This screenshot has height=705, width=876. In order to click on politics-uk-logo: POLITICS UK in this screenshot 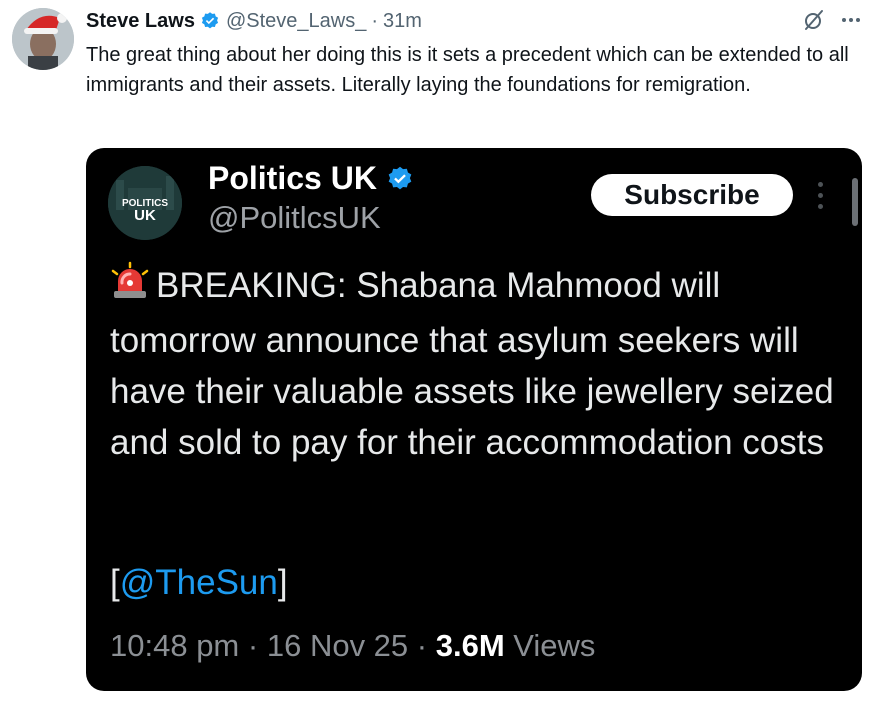, I will do `click(145, 203)`.